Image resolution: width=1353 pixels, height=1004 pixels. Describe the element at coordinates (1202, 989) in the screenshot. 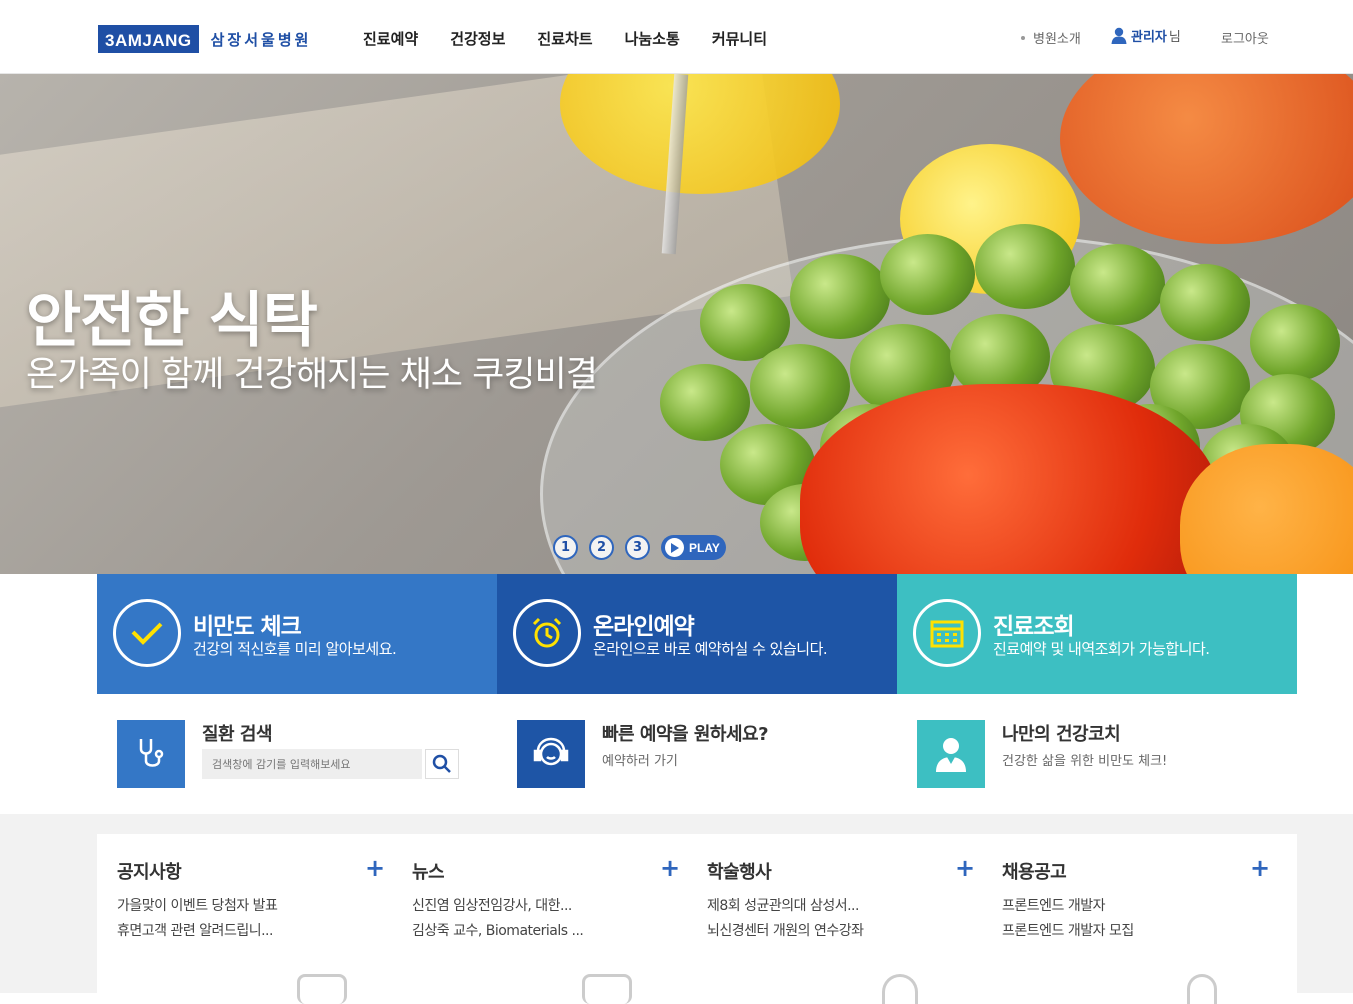

I see `clip-icon` at that location.